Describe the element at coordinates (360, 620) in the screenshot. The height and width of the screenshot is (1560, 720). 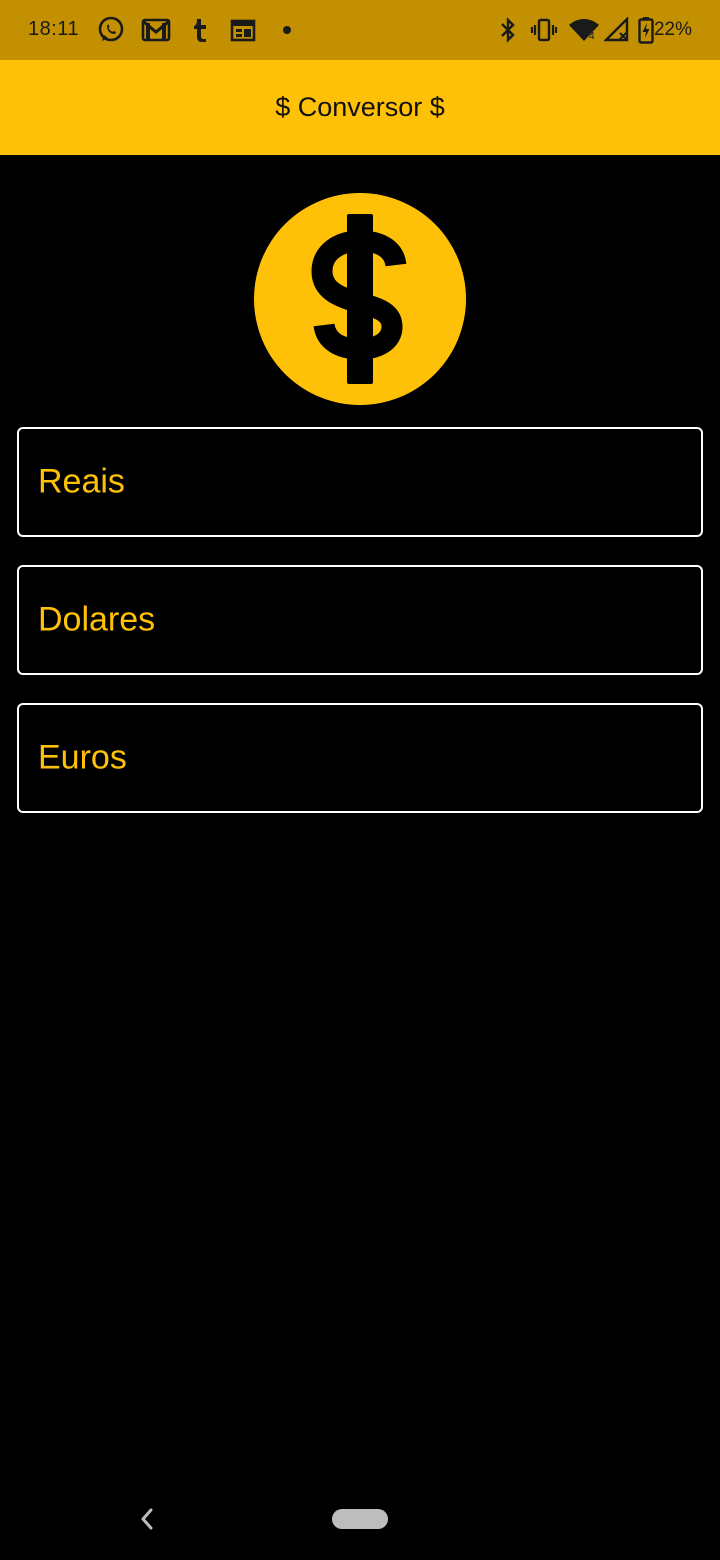
I see `dolares-input: Dolares` at that location.